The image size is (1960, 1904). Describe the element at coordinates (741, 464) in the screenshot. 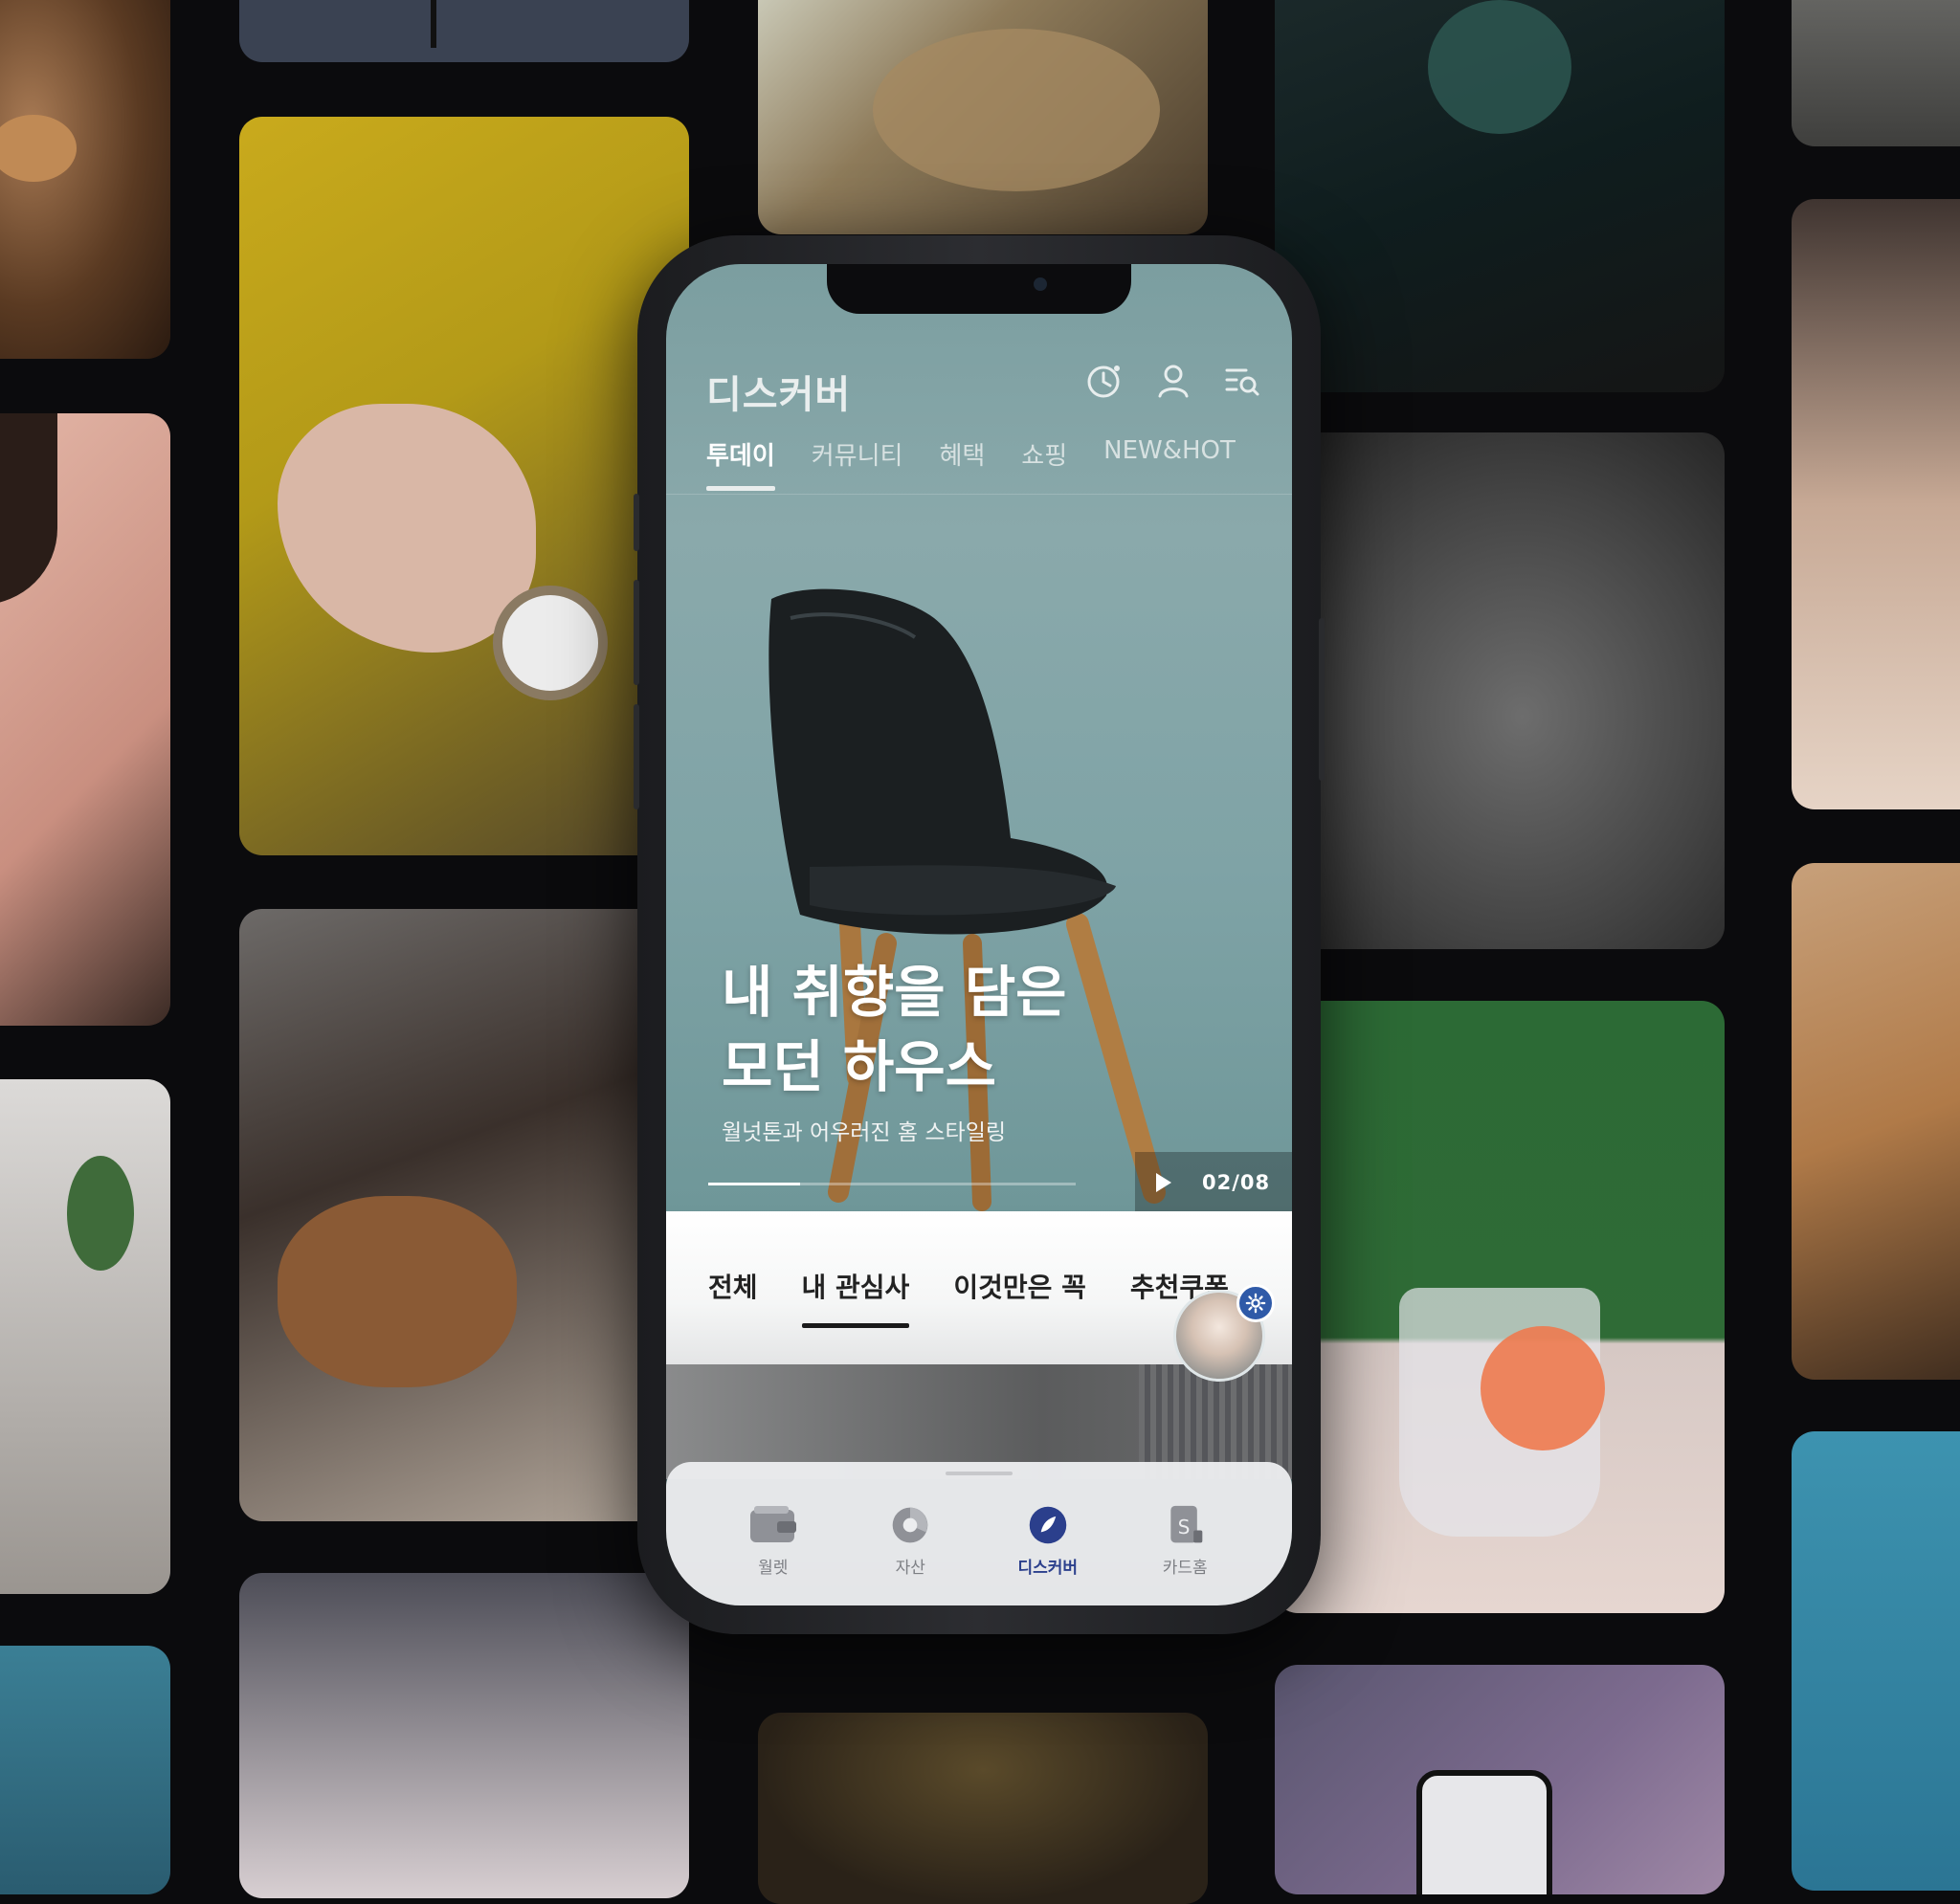

I see `tab-today: 투데이` at that location.